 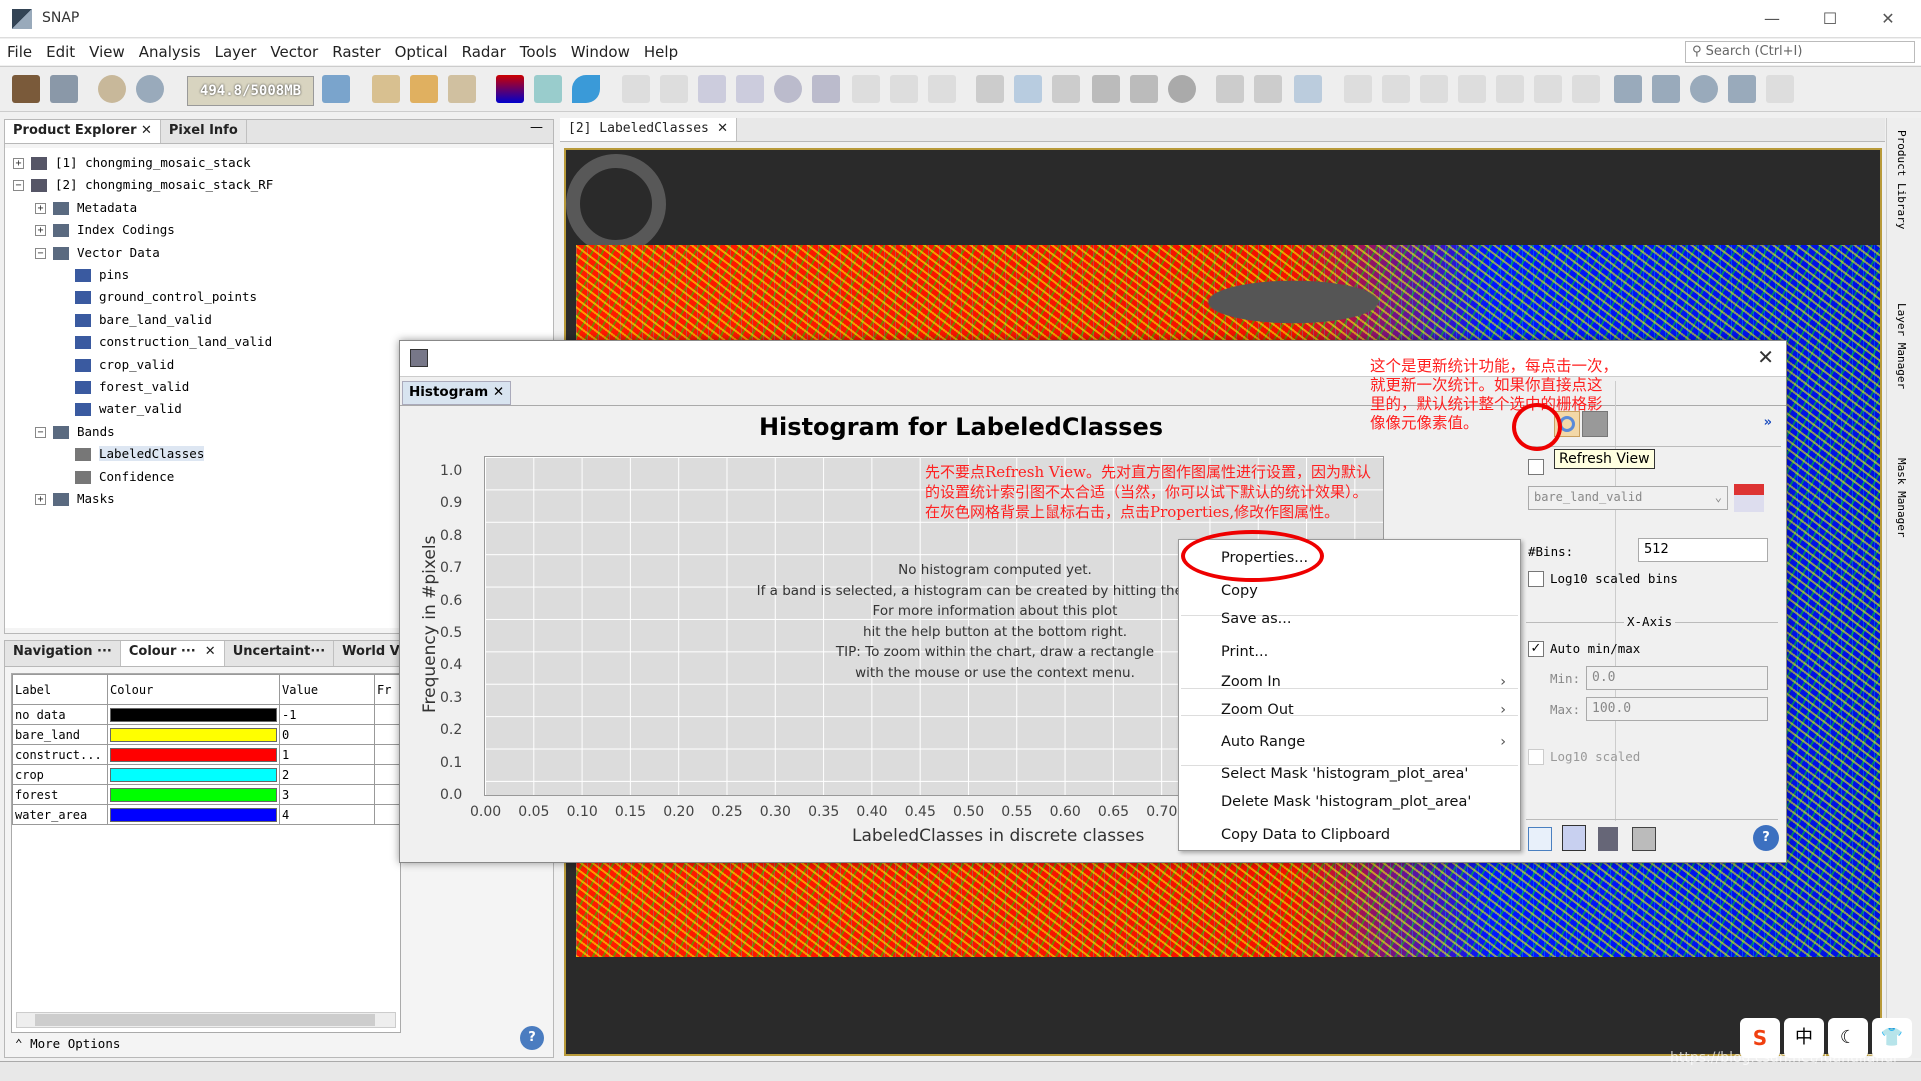 What do you see at coordinates (616, 204) in the screenshot?
I see `navigation-control-icon` at bounding box center [616, 204].